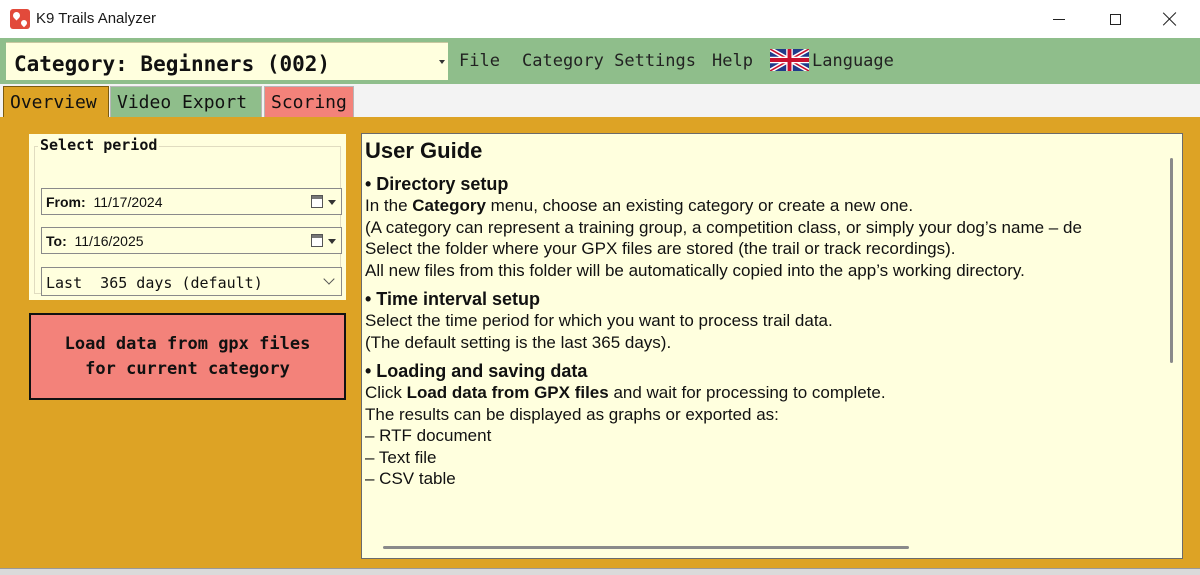  What do you see at coordinates (128, 202) in the screenshot?
I see `from-value: 11/17/2024` at bounding box center [128, 202].